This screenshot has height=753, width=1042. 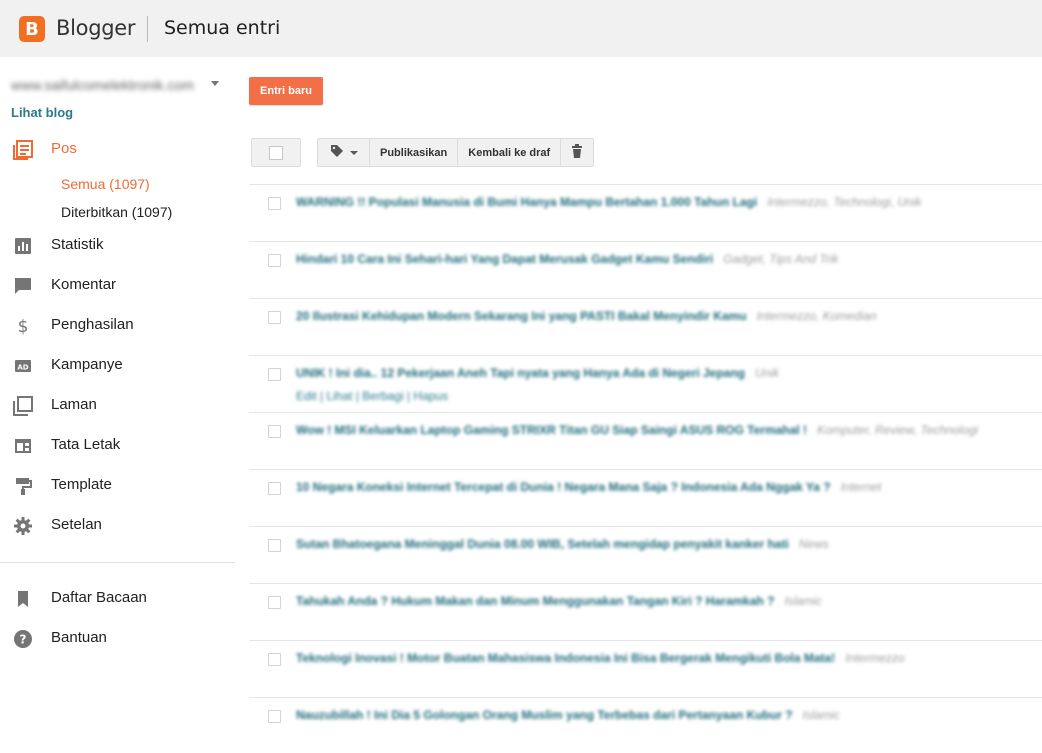 What do you see at coordinates (84, 284) in the screenshot?
I see `sidebar-item-label: Komentar` at bounding box center [84, 284].